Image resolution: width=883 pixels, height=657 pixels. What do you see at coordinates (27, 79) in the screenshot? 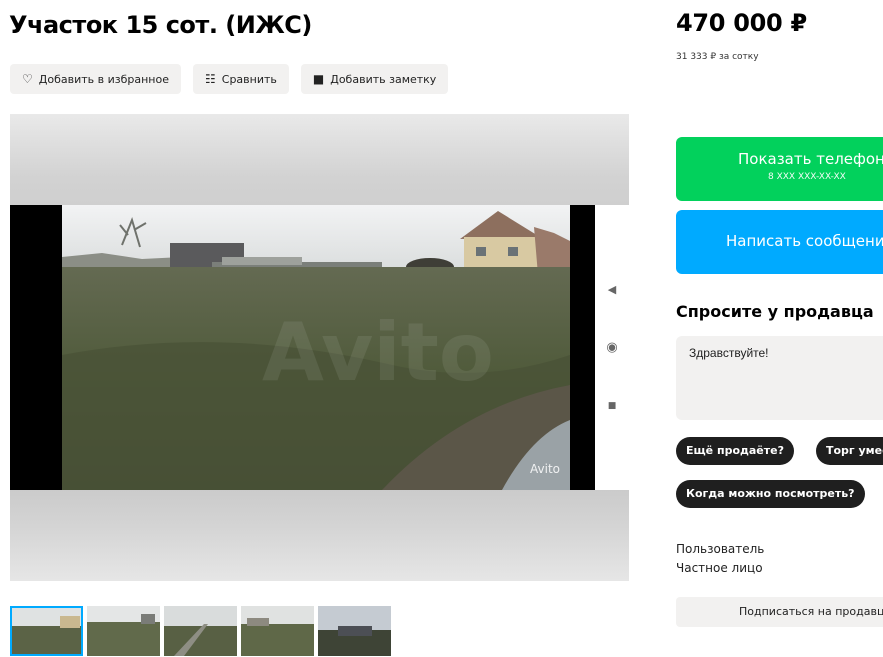
I see `heart-icon: ♡` at bounding box center [27, 79].